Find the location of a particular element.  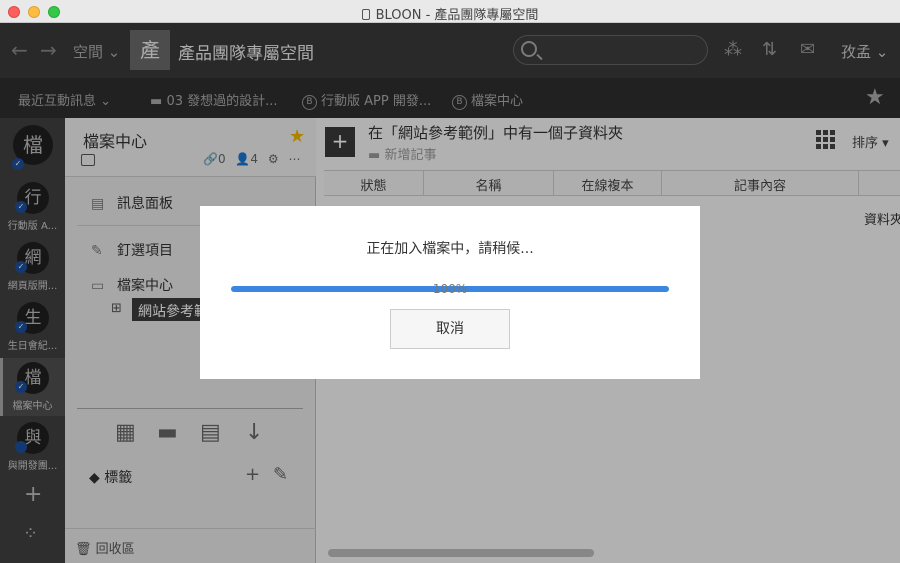

document-icon is located at coordinates (365, 14).